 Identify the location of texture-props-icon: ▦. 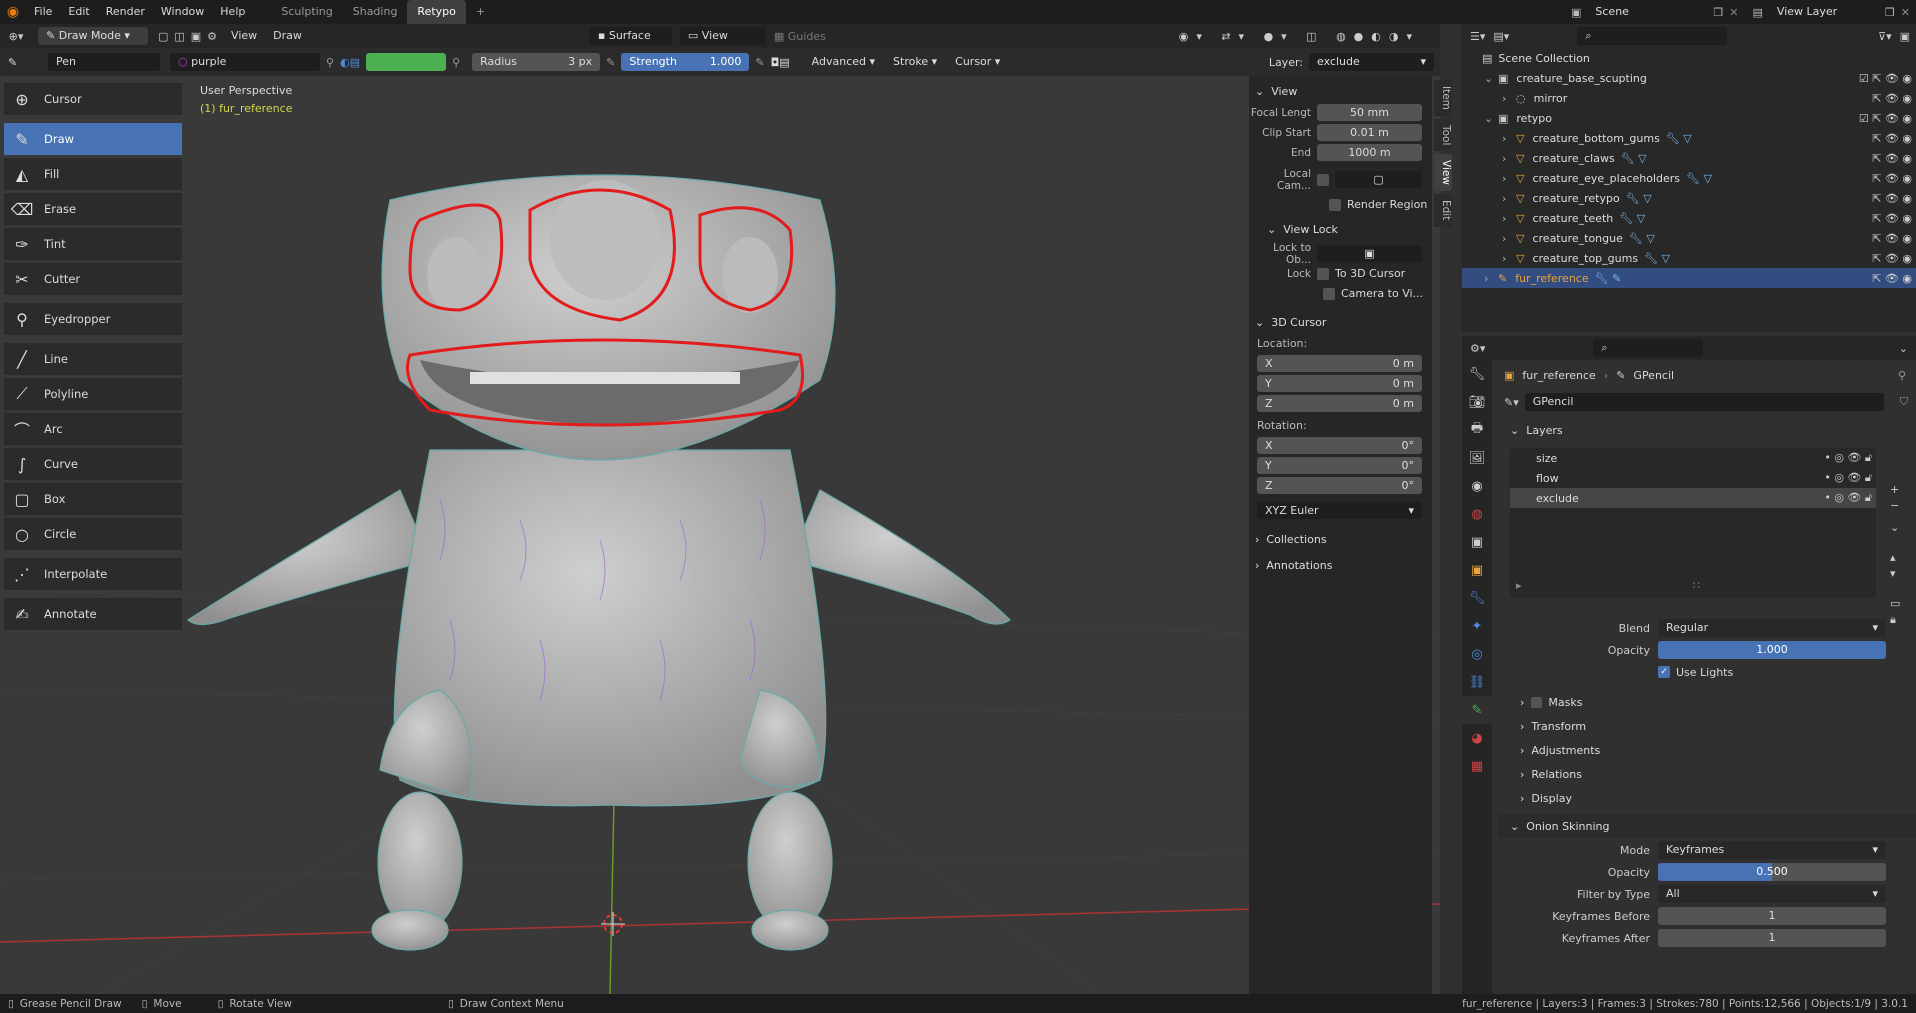
(1477, 766).